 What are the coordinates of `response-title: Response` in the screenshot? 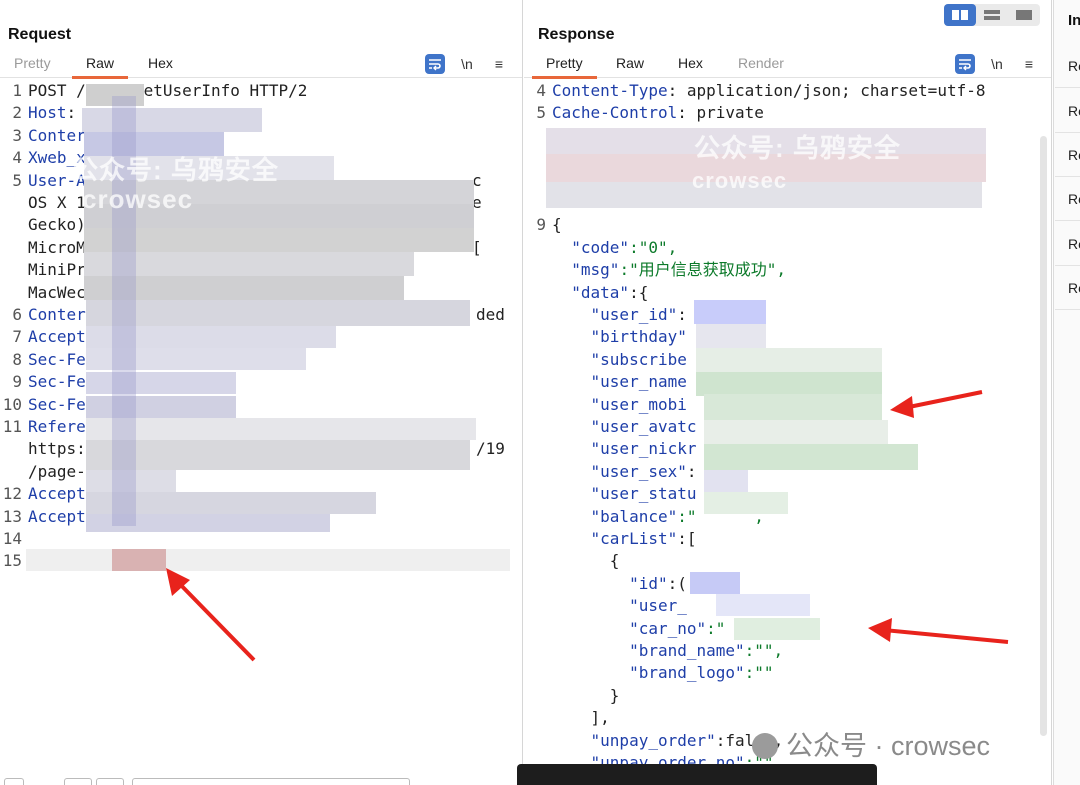 It's located at (576, 34).